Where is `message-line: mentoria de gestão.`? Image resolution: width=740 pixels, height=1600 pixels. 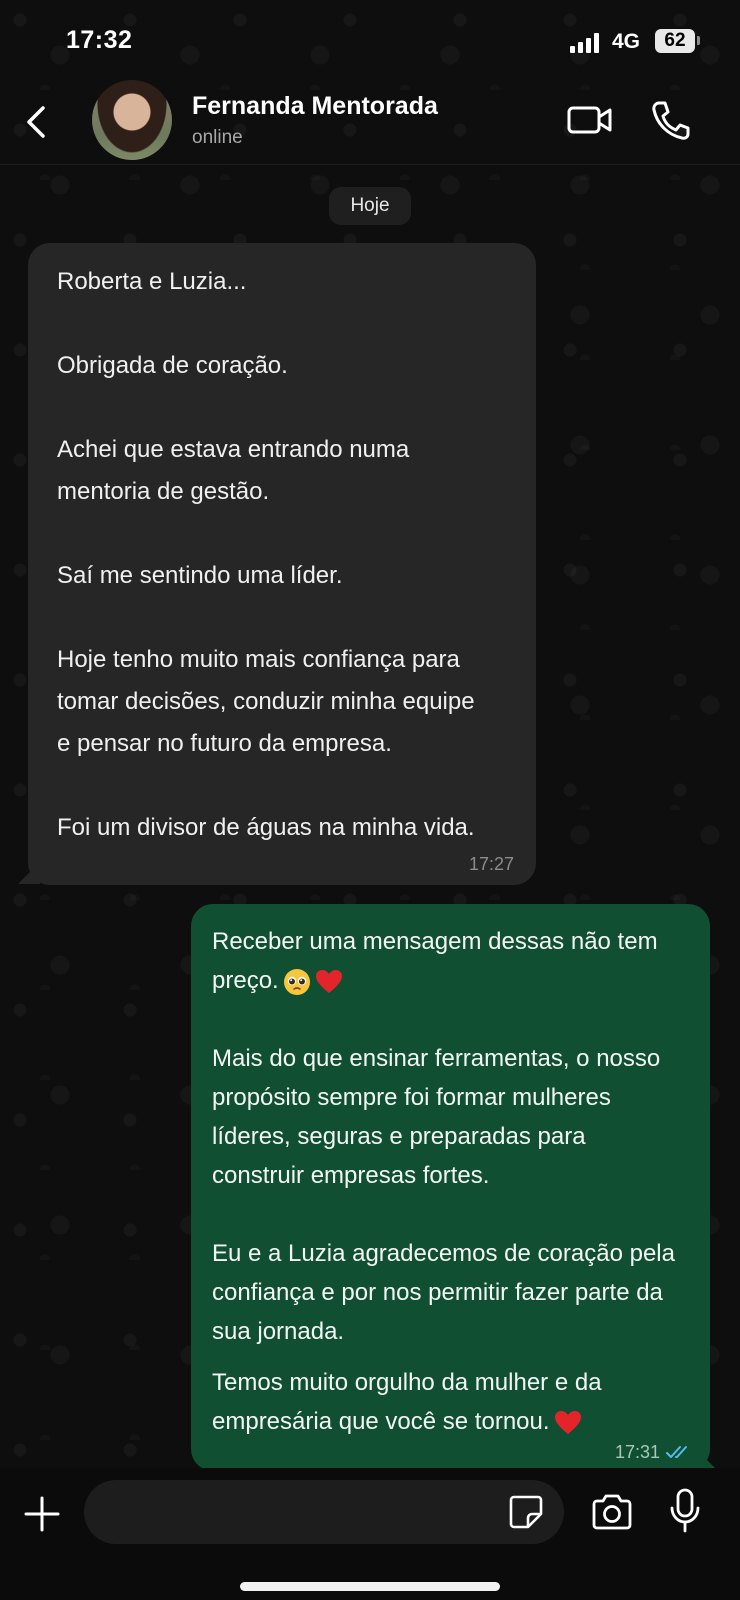
message-line: mentoria de gestão. is located at coordinates (163, 491).